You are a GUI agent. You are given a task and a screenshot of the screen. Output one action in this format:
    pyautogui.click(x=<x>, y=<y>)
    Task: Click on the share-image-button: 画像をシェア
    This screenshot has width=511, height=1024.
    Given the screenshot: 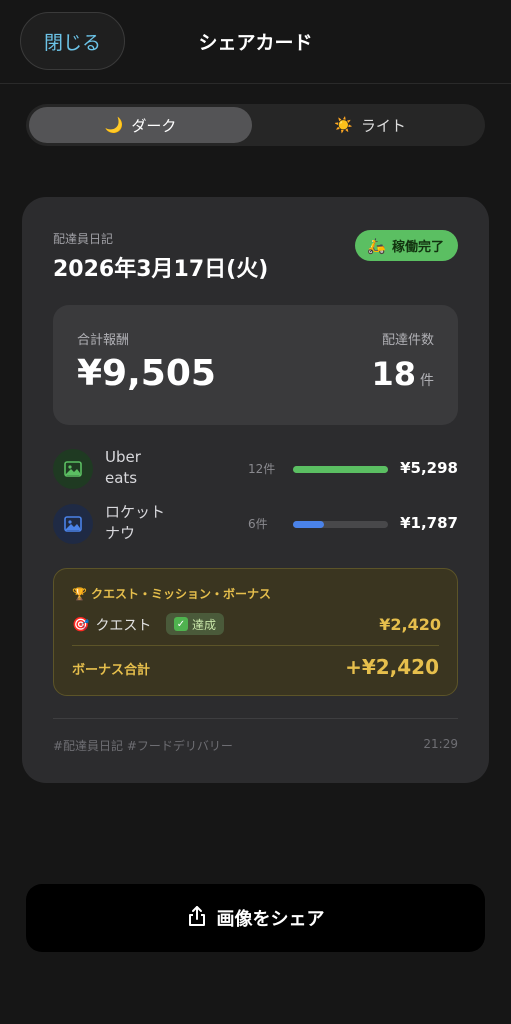 What is the action you would take?
    pyautogui.click(x=255, y=918)
    